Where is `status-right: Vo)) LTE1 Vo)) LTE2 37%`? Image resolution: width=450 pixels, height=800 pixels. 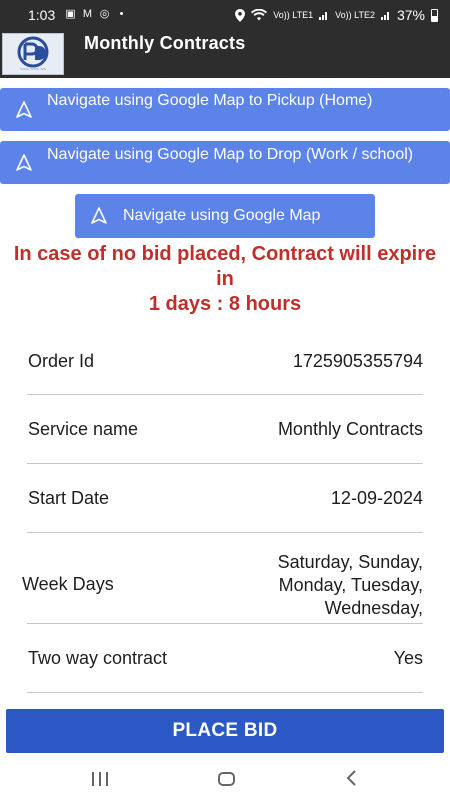 status-right: Vo)) LTE1 Vo)) LTE2 37% is located at coordinates (336, 15).